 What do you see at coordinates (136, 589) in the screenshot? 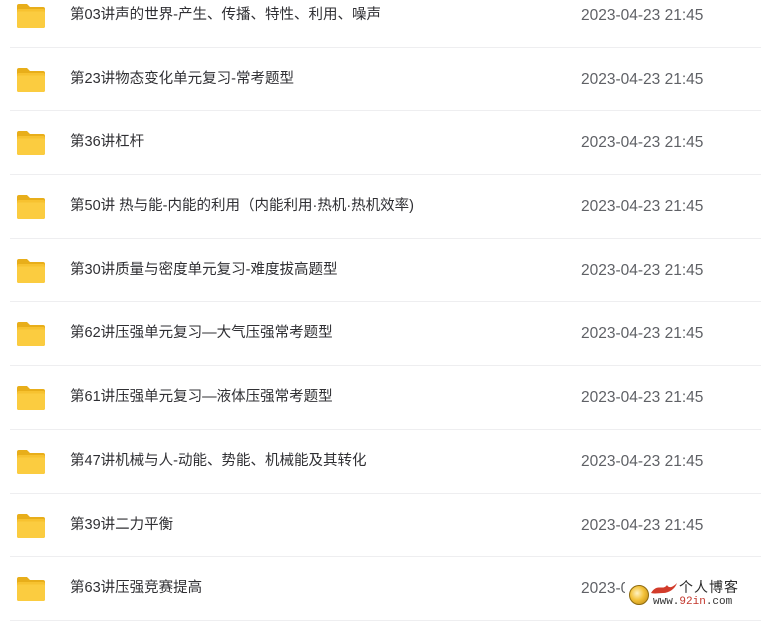
I see `file-name: 第63讲压强竞赛提高` at bounding box center [136, 589].